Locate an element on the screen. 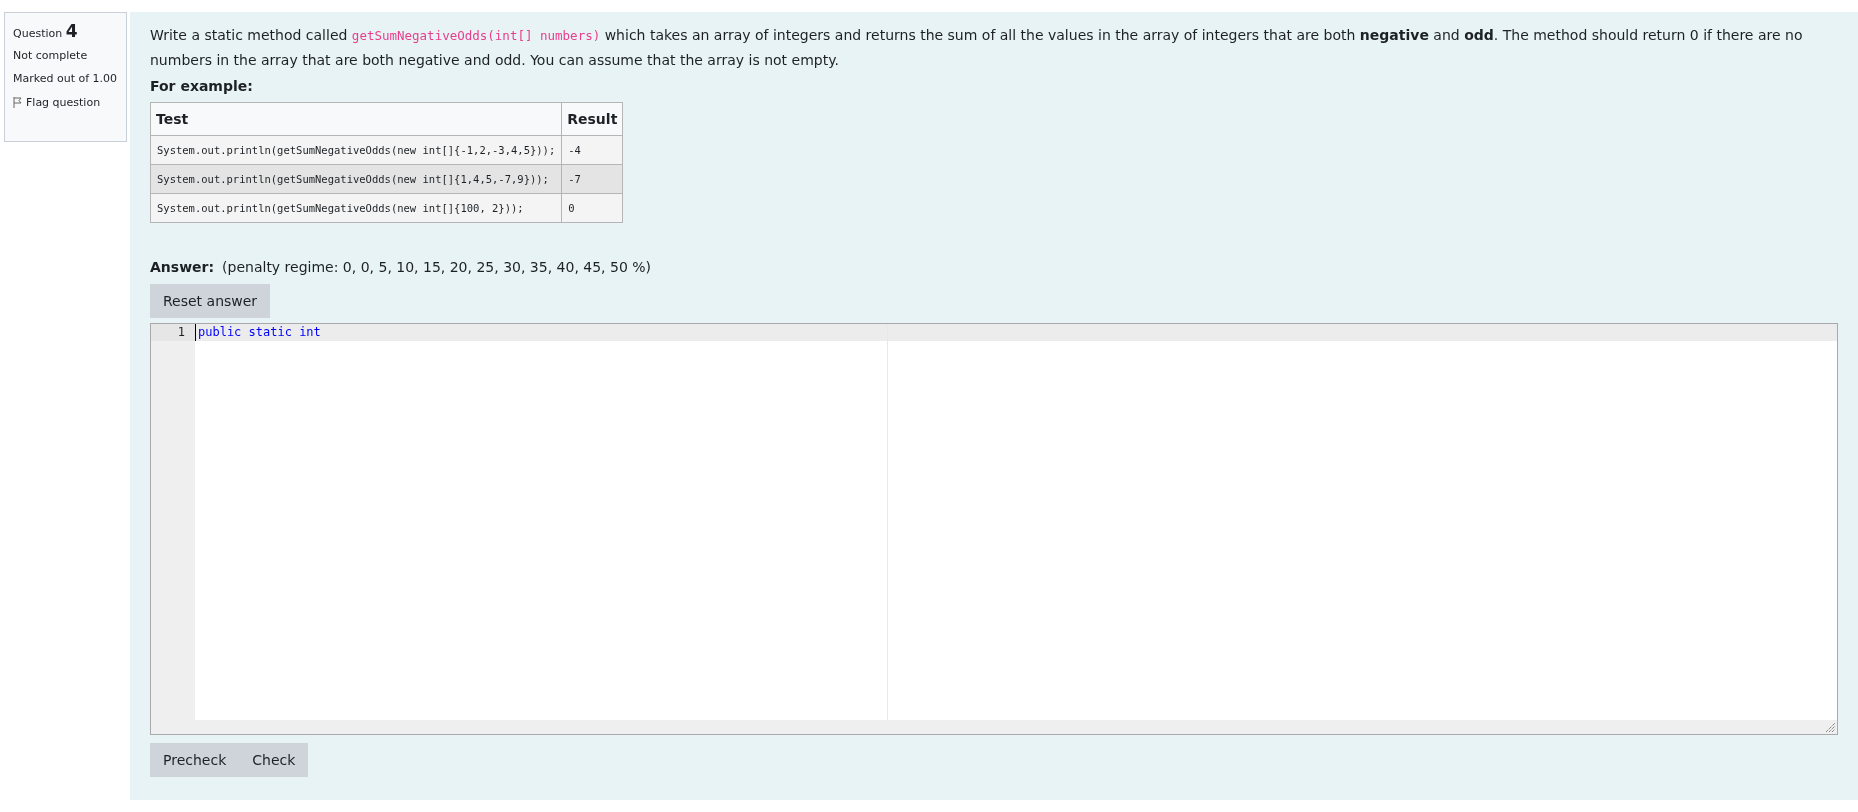  table-cell: -4 is located at coordinates (592, 150).